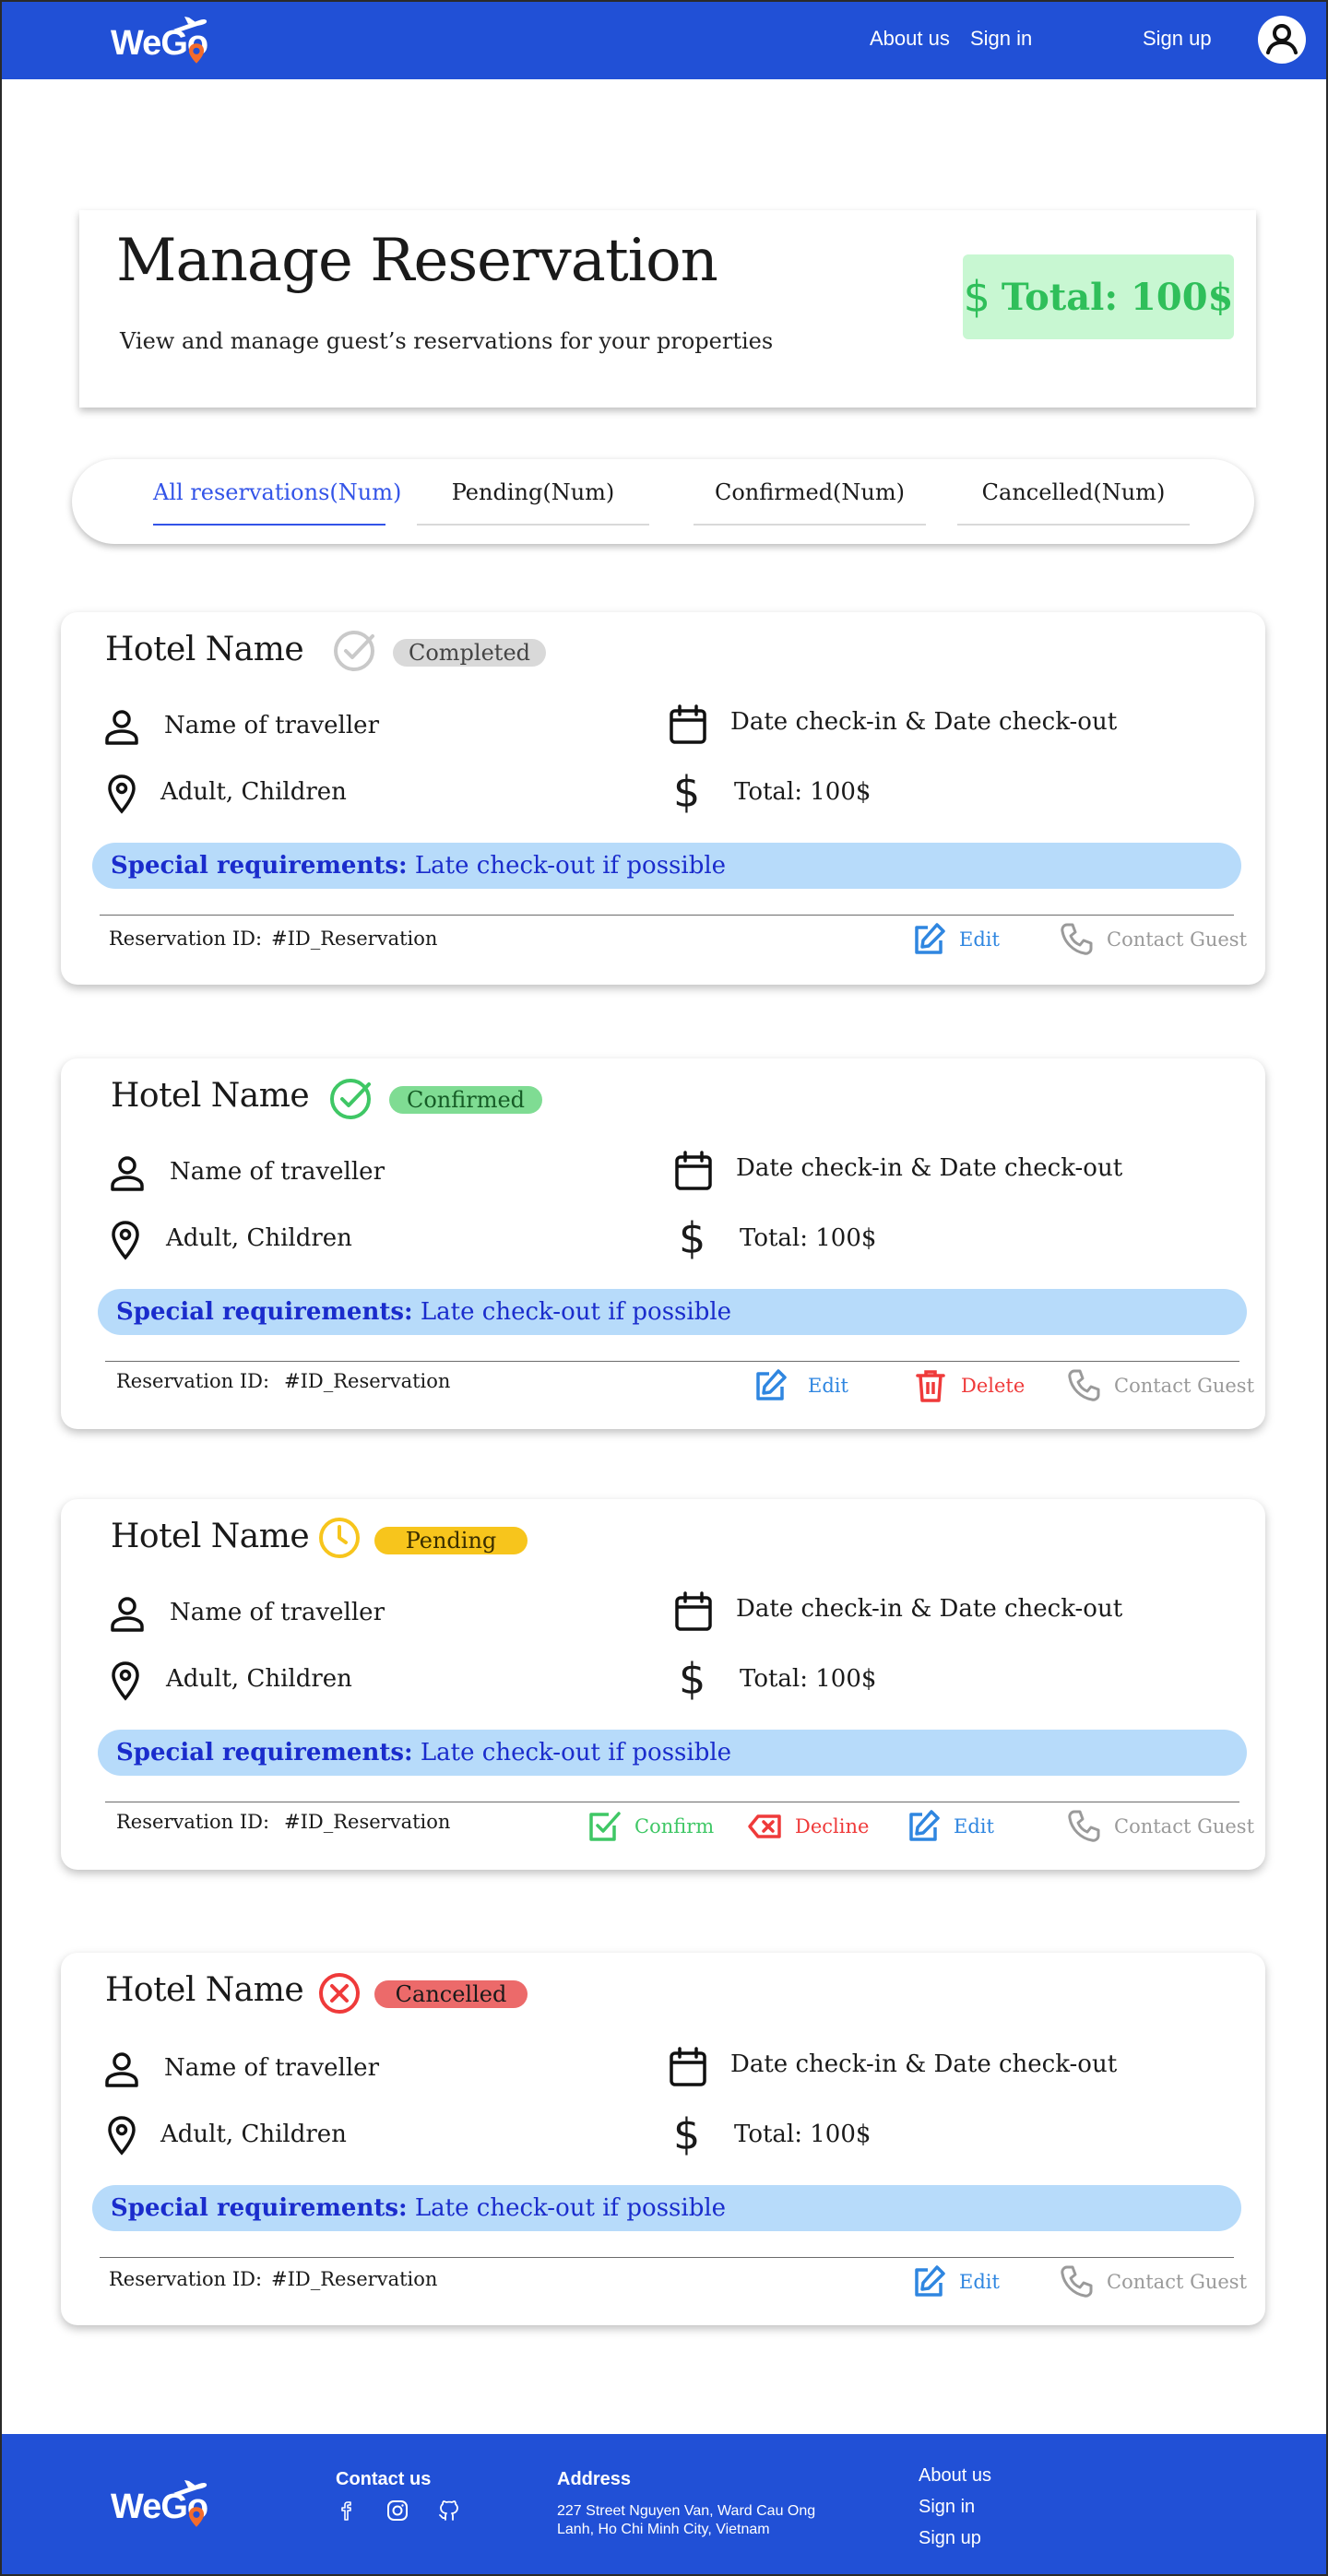  I want to click on confirm-button: Confirm, so click(650, 1826).